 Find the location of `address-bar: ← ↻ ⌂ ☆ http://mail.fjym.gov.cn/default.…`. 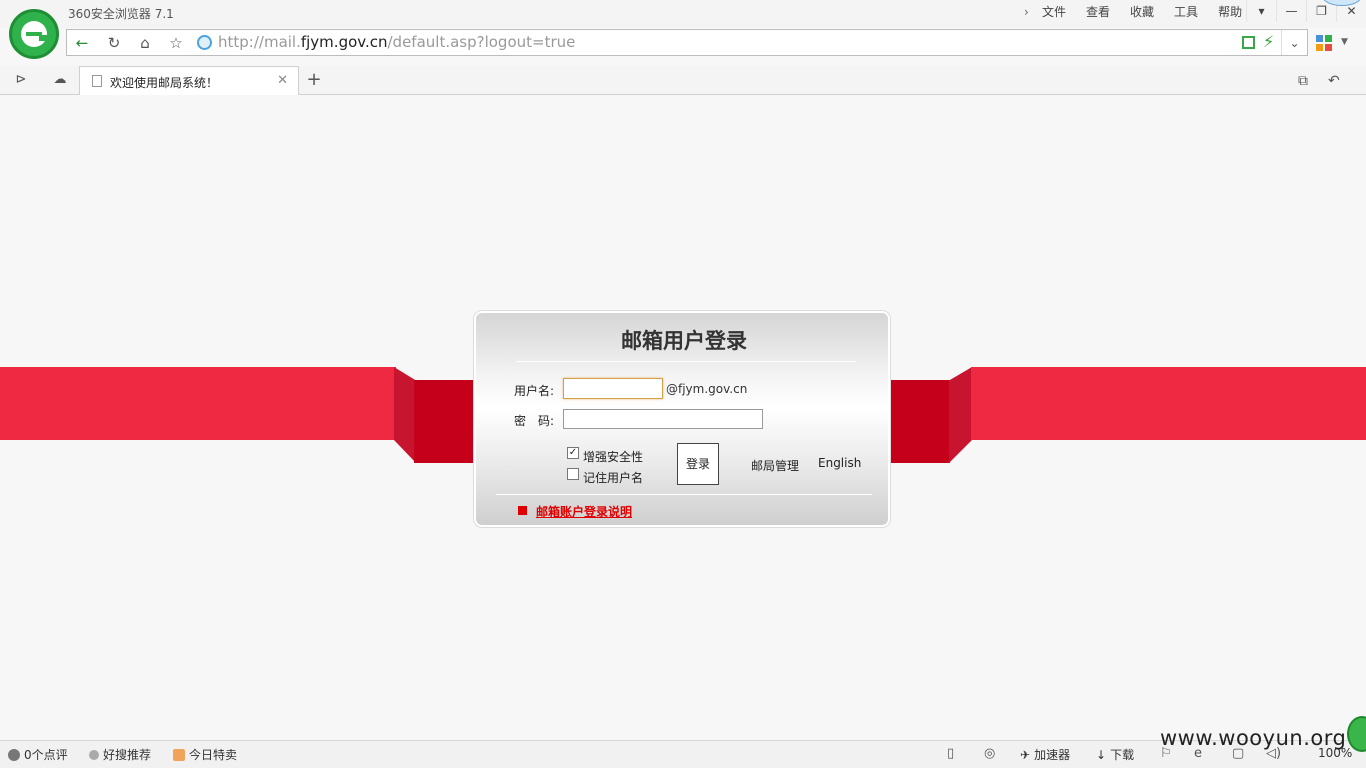

address-bar: ← ↻ ⌂ ☆ http://mail.fjym.gov.cn/default.… is located at coordinates (687, 42).